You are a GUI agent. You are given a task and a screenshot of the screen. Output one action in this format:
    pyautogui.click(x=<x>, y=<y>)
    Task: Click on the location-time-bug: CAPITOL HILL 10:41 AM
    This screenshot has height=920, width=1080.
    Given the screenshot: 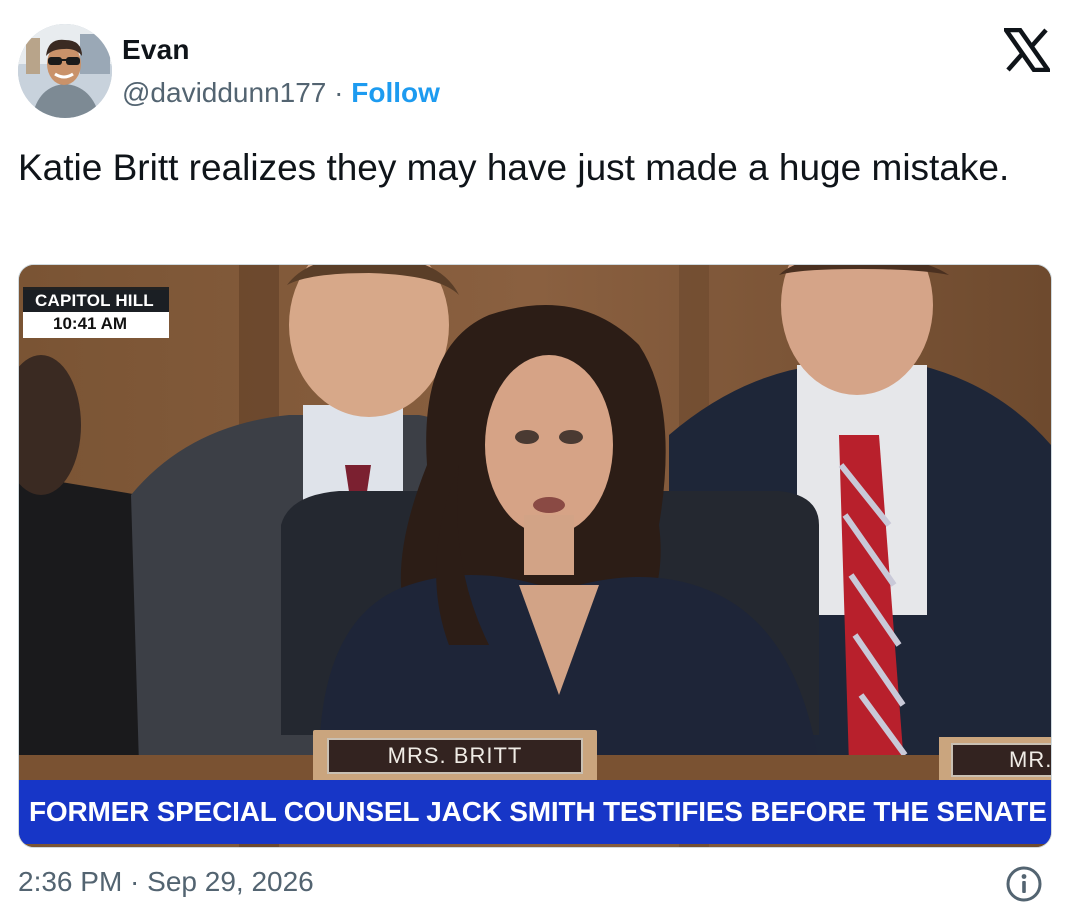 What is the action you would take?
    pyautogui.click(x=96, y=312)
    